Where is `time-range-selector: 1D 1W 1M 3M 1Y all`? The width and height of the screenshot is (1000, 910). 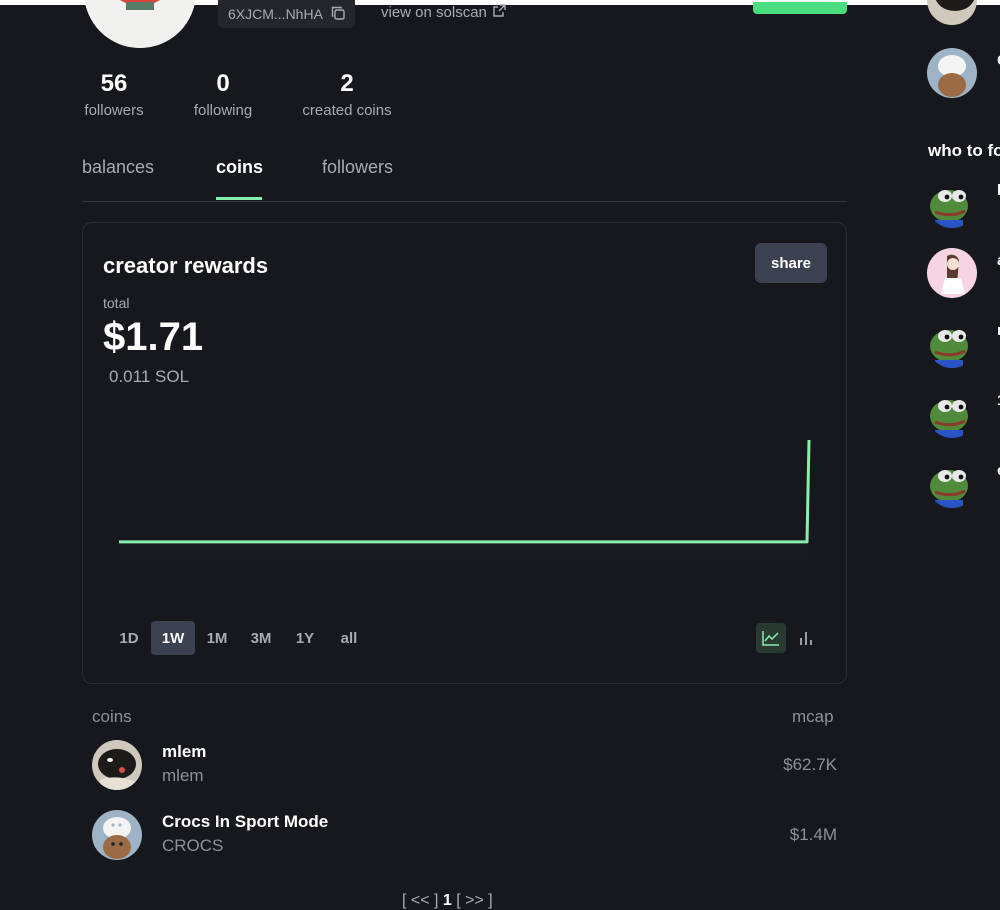
time-range-selector: 1D 1W 1M 3M 1Y all is located at coordinates (239, 638).